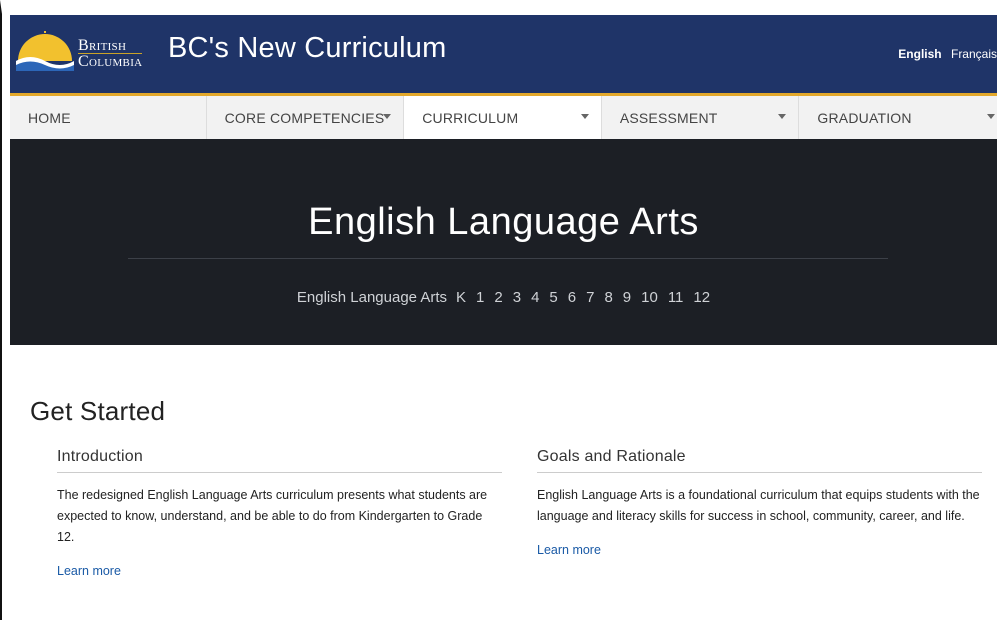  I want to click on lang-french-link: Français, so click(974, 54).